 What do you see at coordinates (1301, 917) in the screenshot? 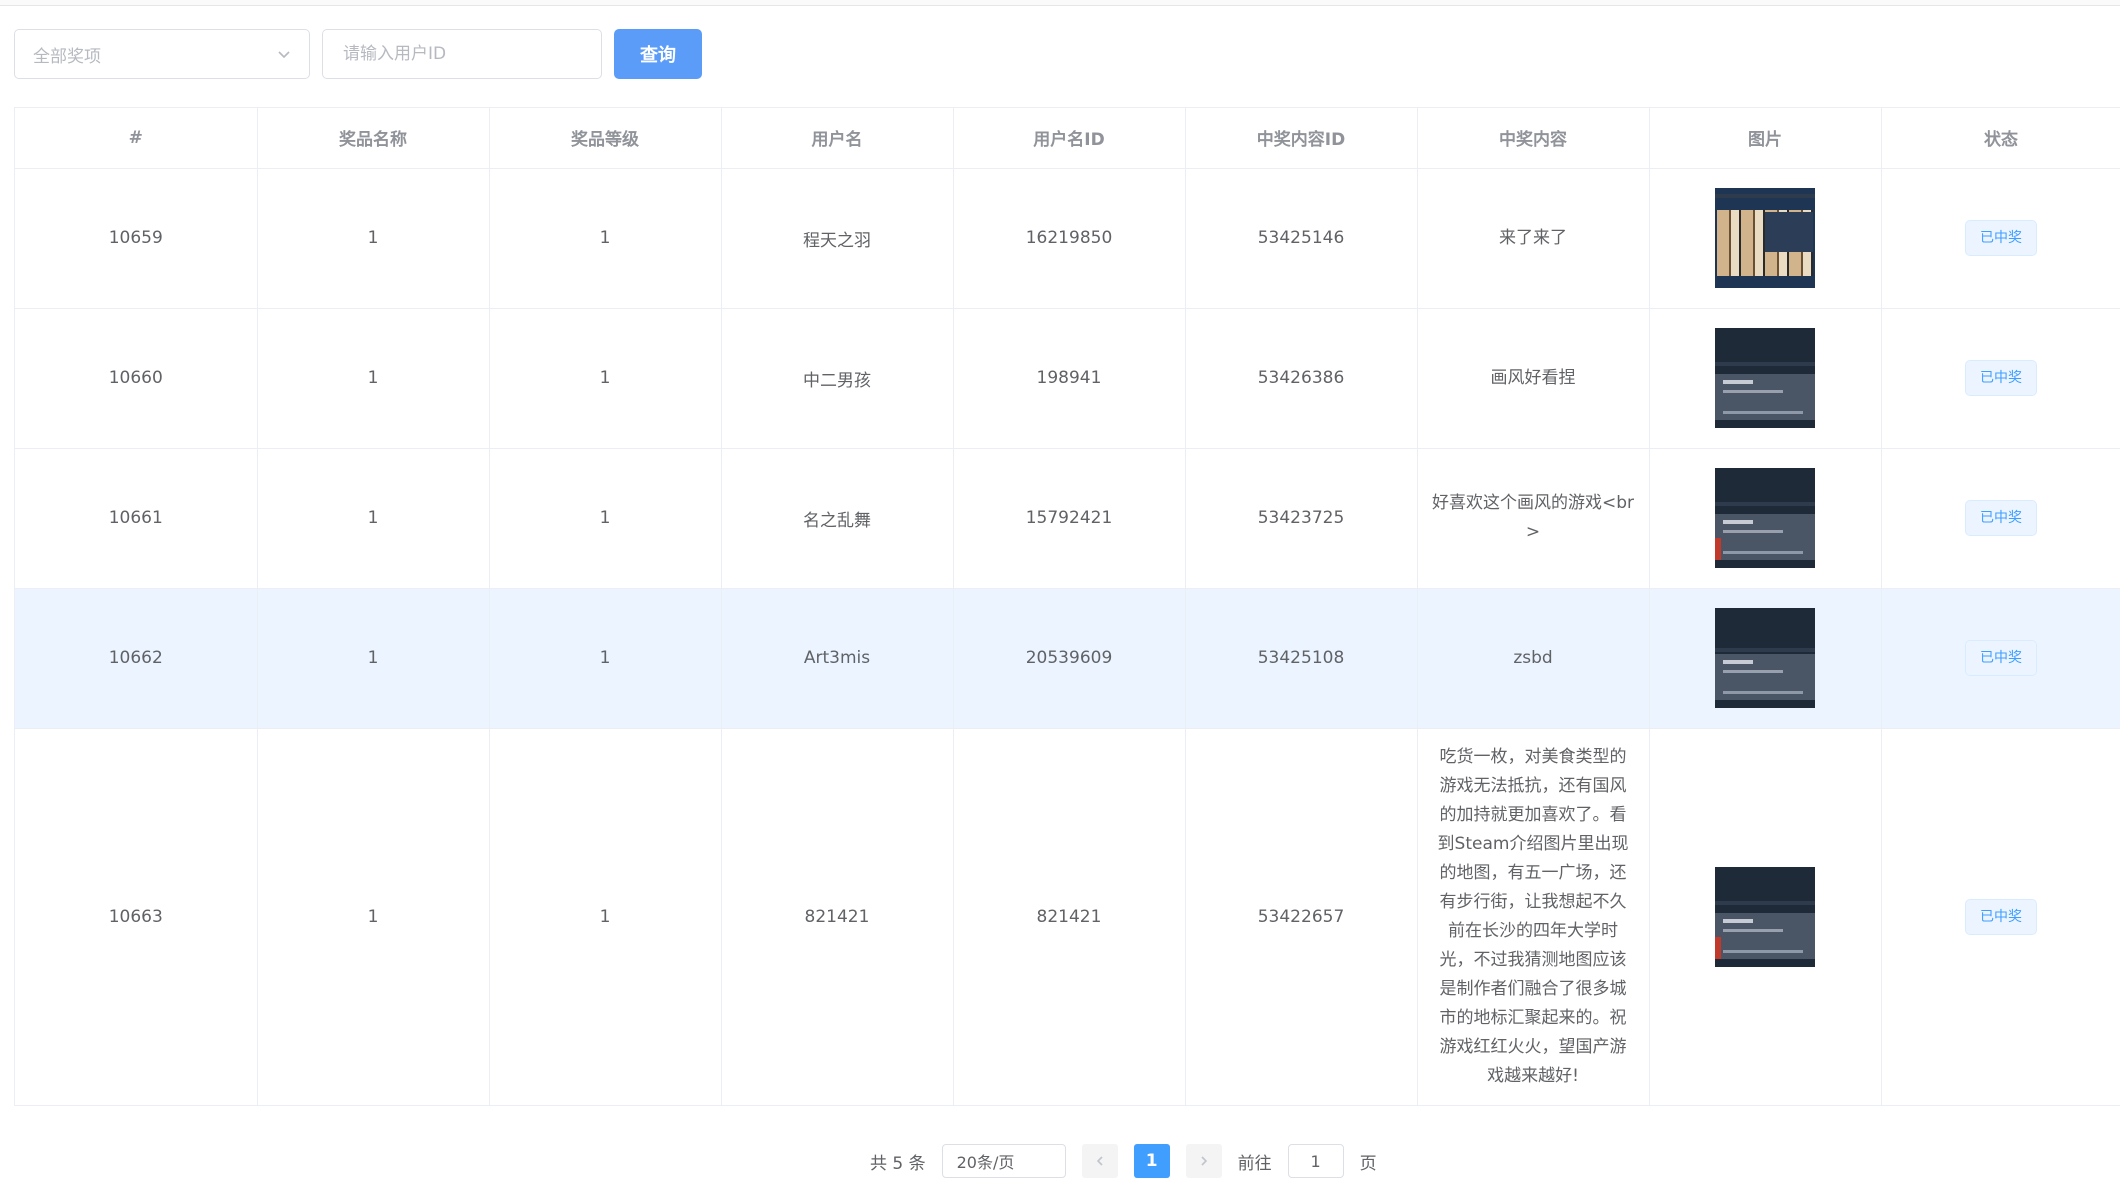
I see `cell-content-id: 53422657` at bounding box center [1301, 917].